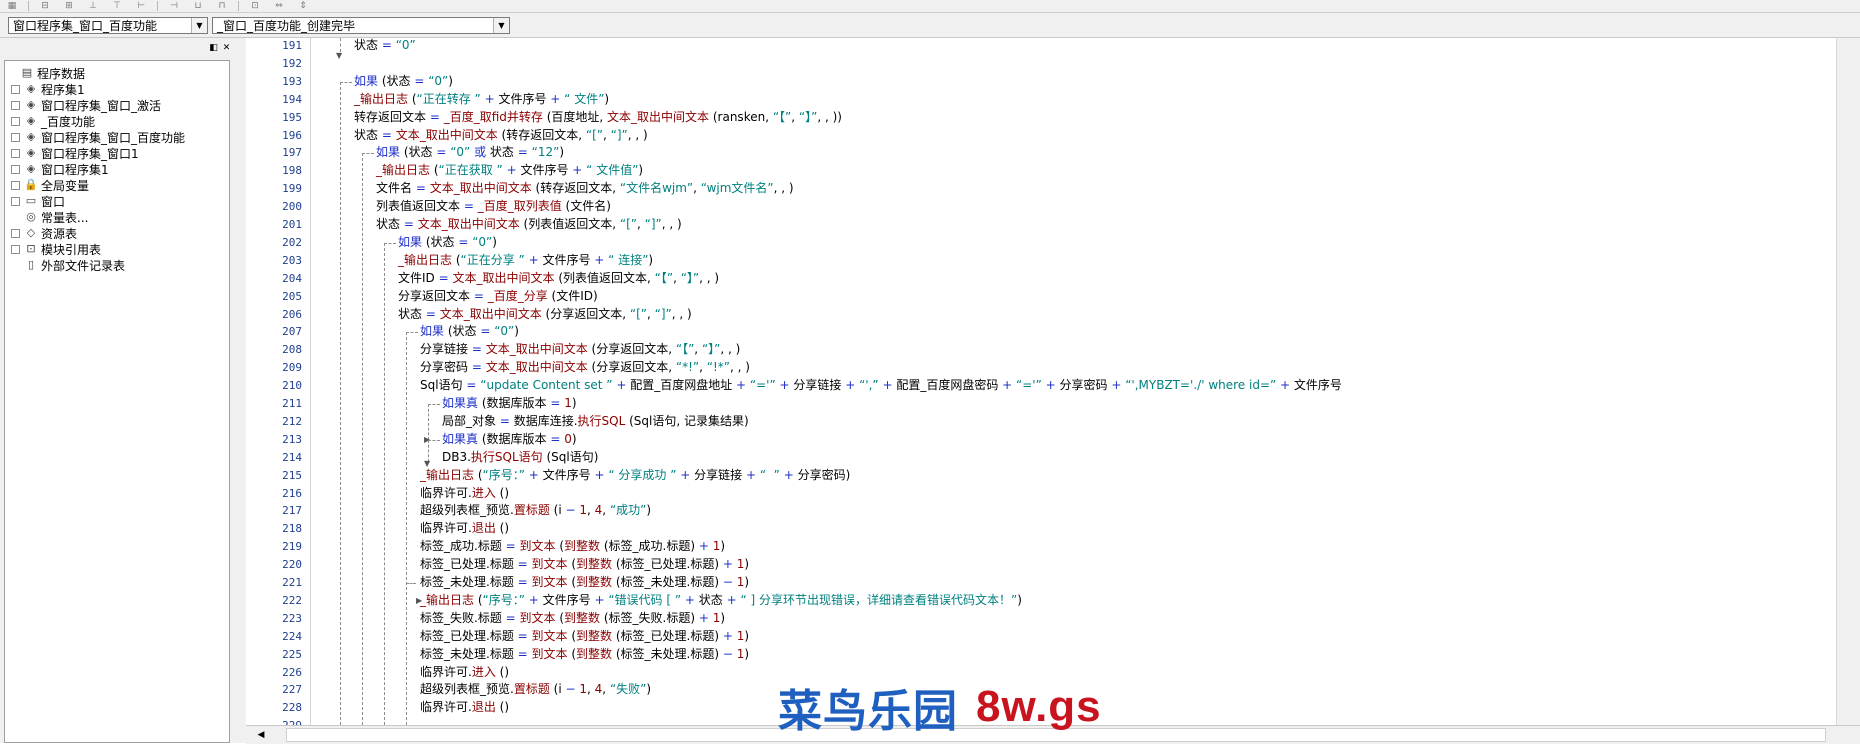 The height and width of the screenshot is (744, 1860). I want to click on code-line: 216 临界许可.进入 (), so click(1041, 493).